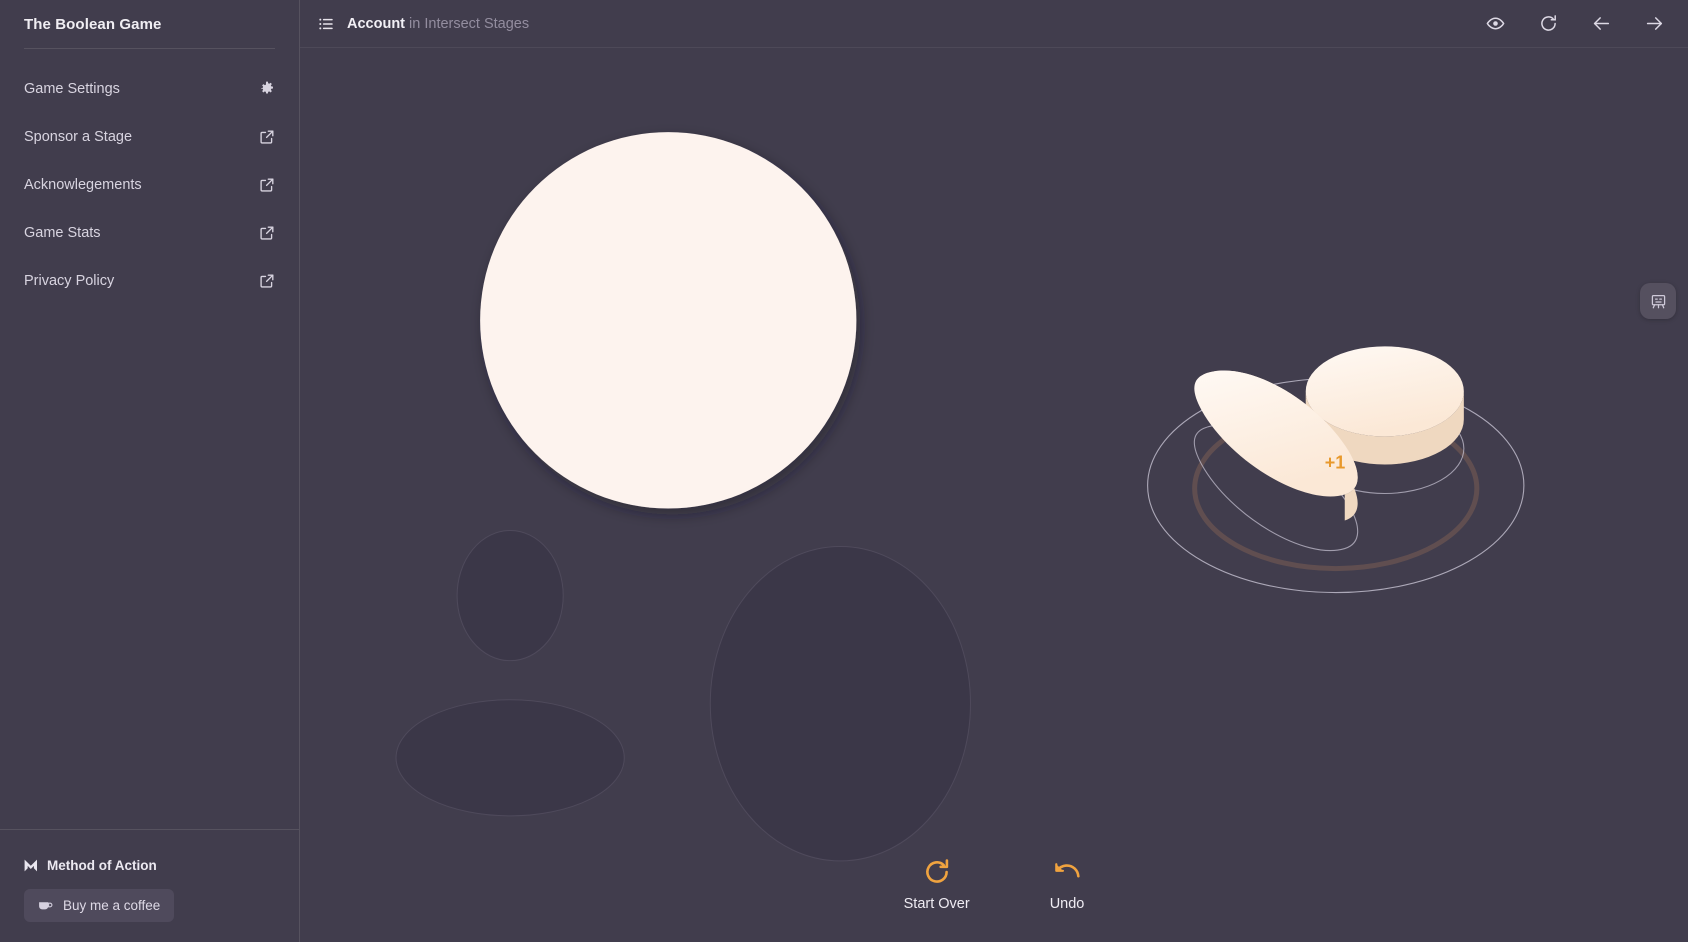 Image resolution: width=1688 pixels, height=942 pixels. Describe the element at coordinates (936, 904) in the screenshot. I see `start-over-label: Start Over` at that location.